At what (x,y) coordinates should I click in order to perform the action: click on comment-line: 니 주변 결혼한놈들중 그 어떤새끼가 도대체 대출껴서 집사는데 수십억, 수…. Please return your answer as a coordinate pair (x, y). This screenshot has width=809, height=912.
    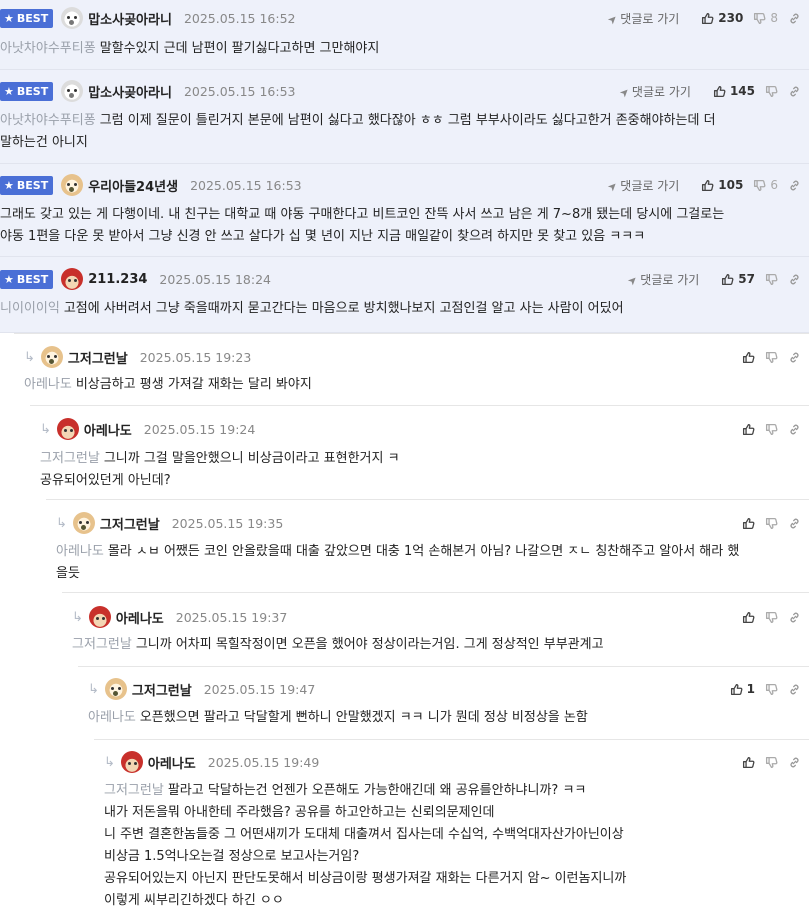
    Looking at the image, I should click on (450, 835).